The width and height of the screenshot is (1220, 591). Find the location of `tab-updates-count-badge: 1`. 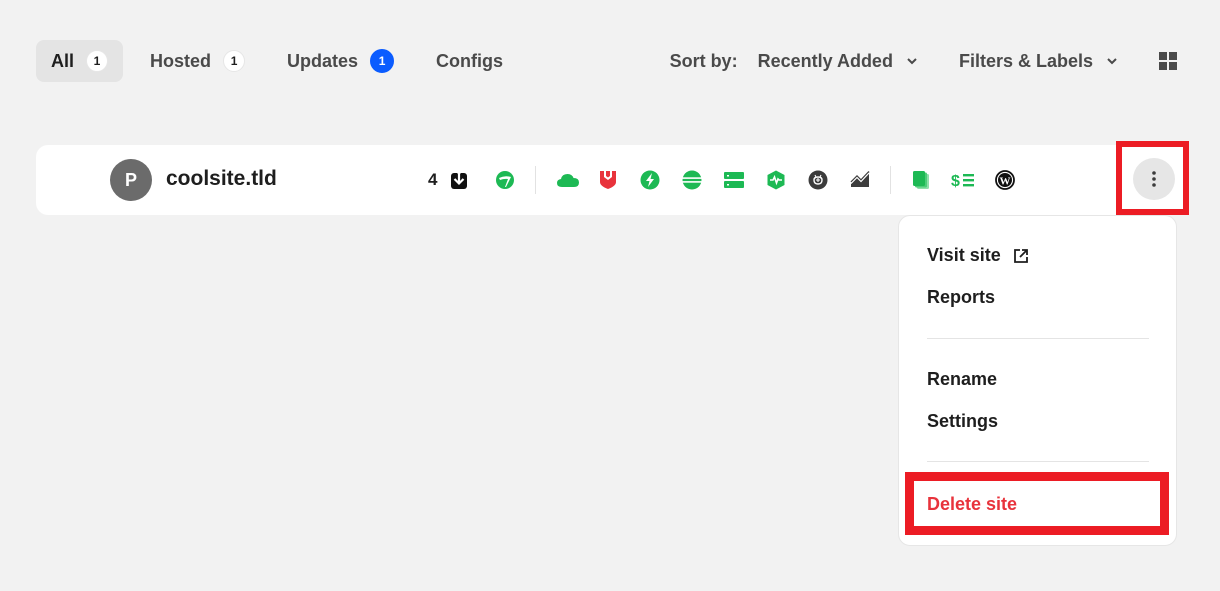

tab-updates-count-badge: 1 is located at coordinates (382, 61).